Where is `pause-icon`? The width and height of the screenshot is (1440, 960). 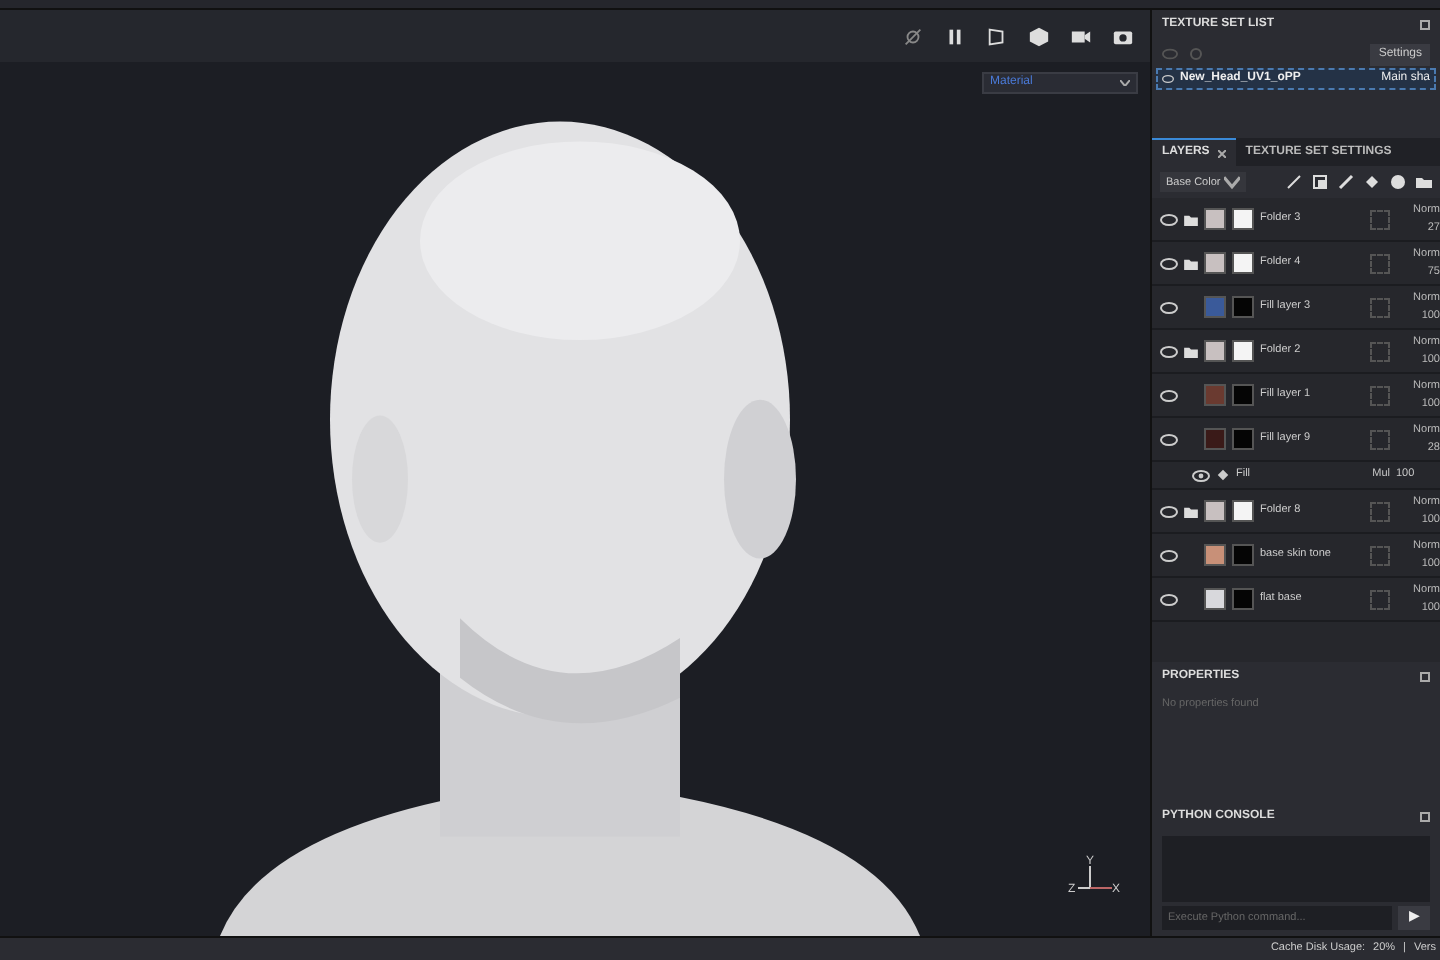 pause-icon is located at coordinates (955, 36).